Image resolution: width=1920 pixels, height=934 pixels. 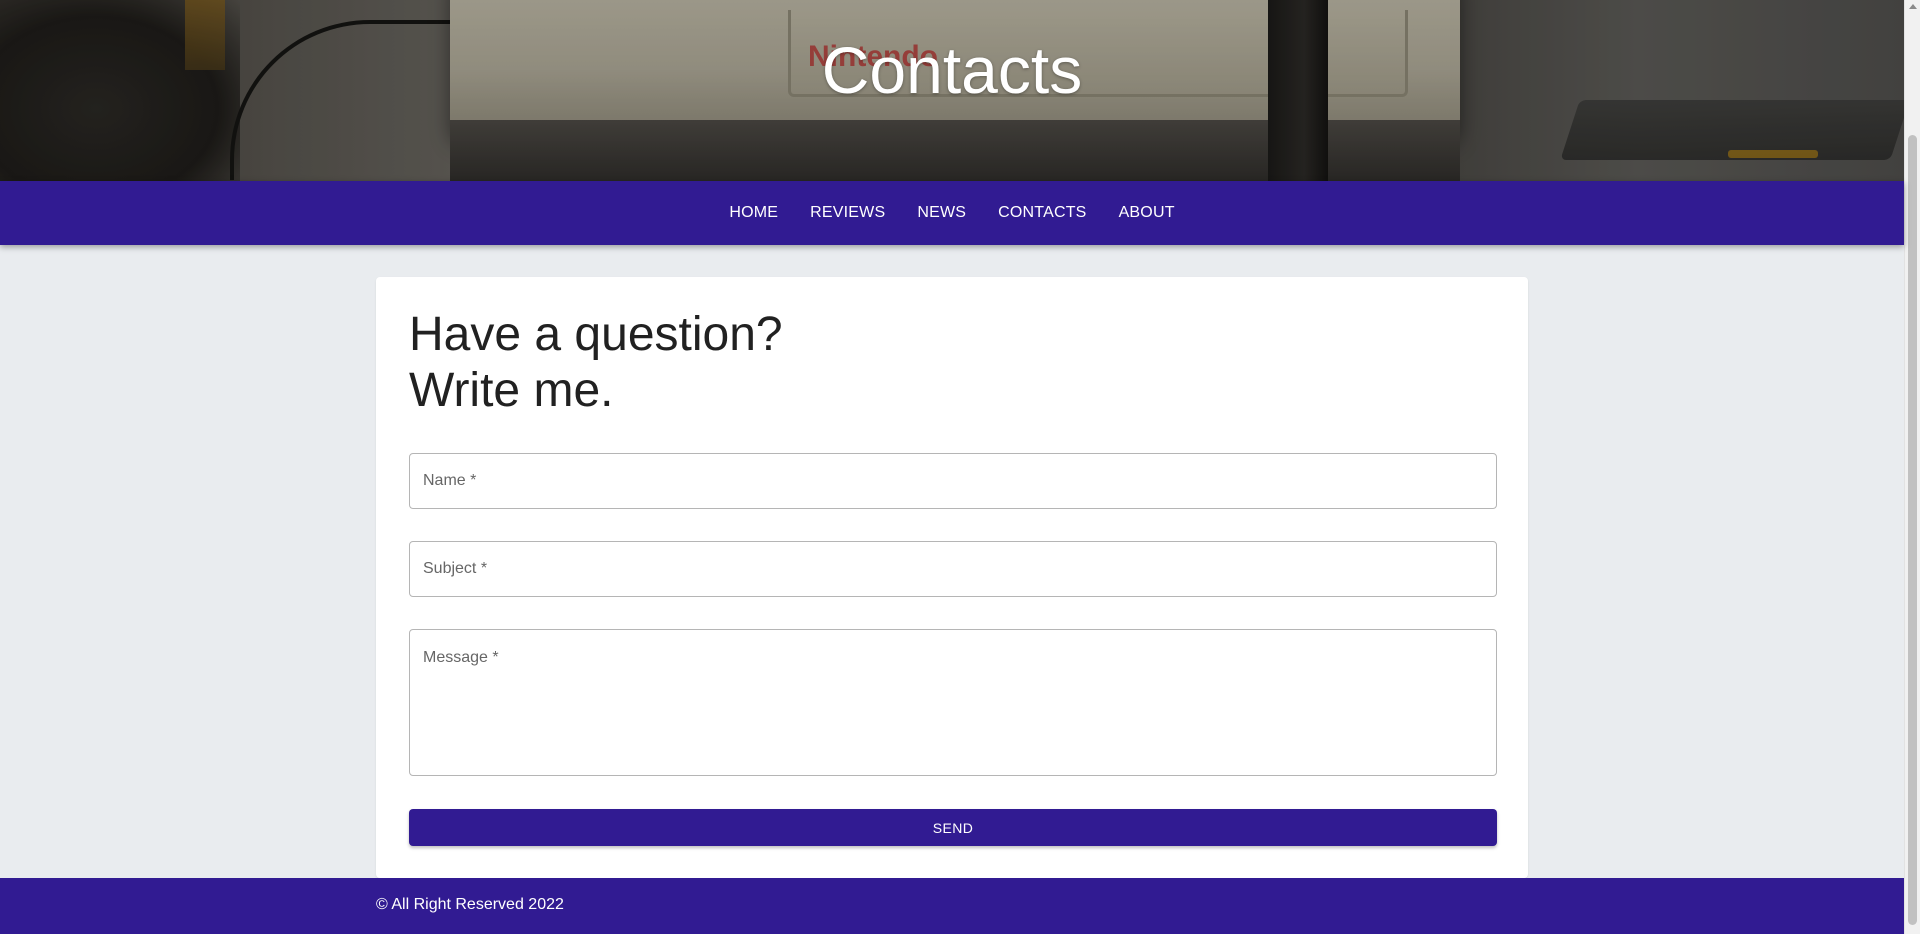 I want to click on name-input, so click(x=953, y=481).